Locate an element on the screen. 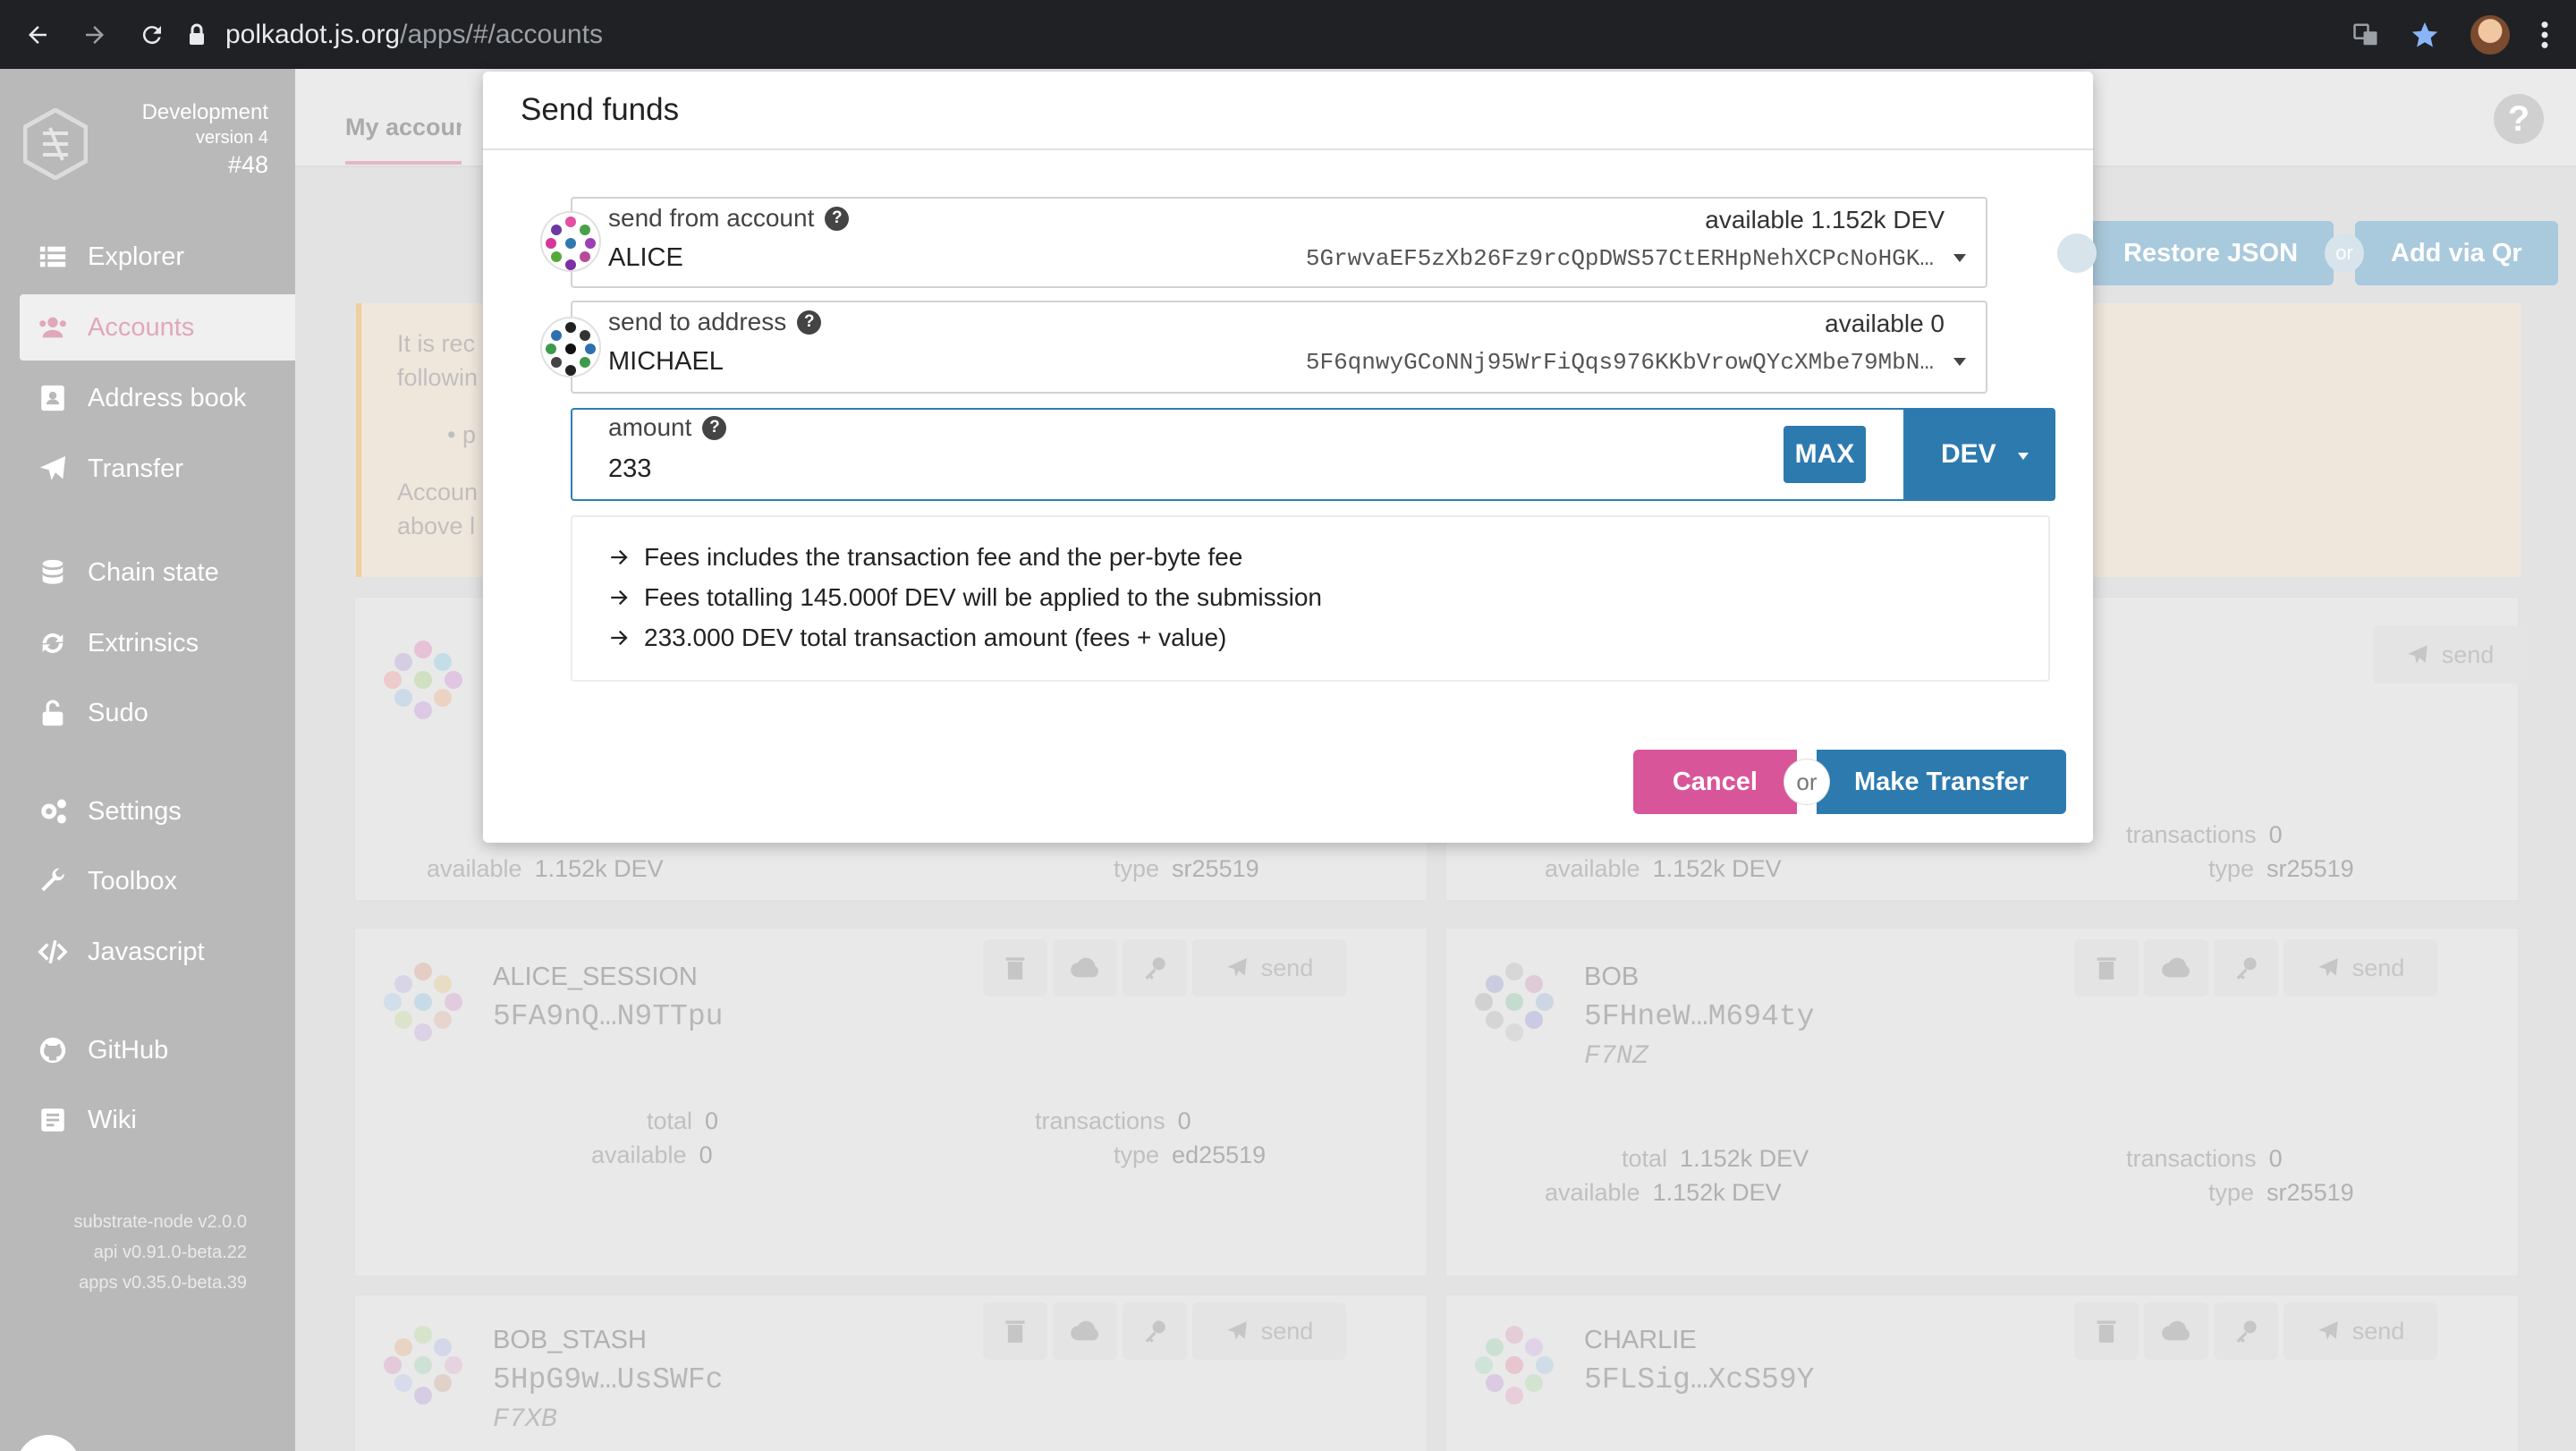  lock-icon is located at coordinates (197, 34).